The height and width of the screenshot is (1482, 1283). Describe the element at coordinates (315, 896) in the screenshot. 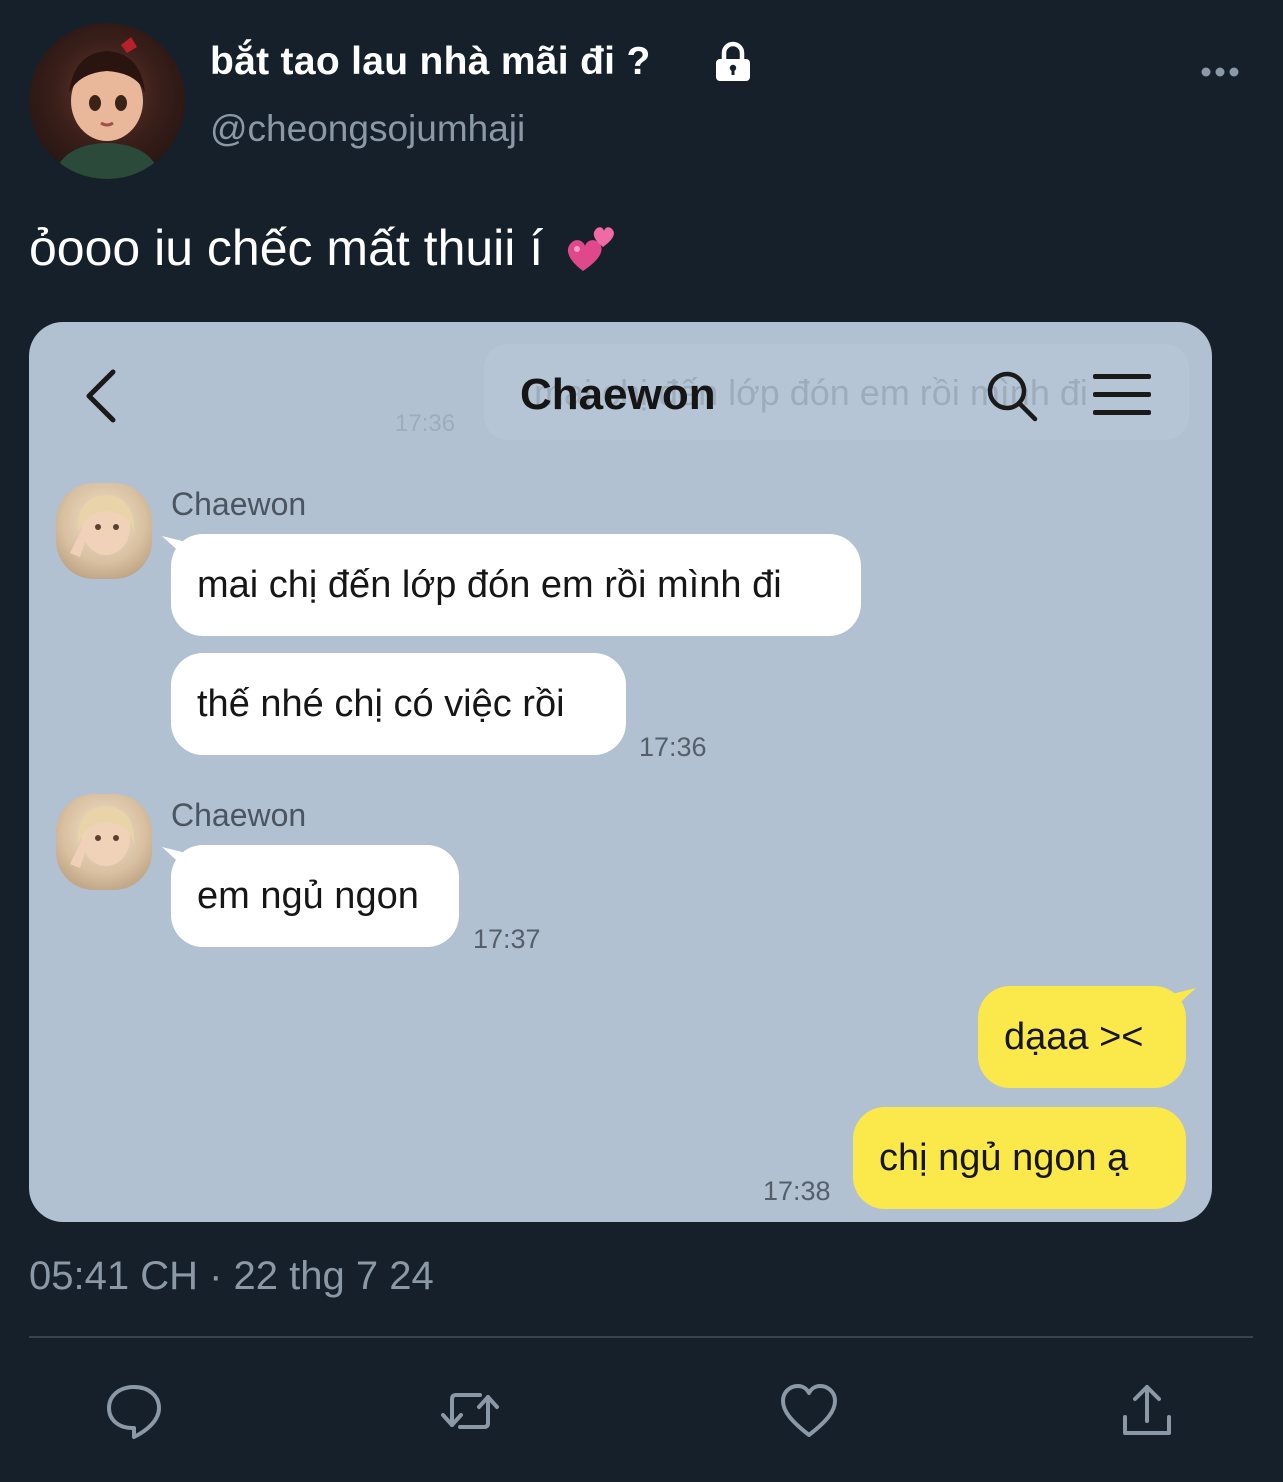

I see `message-bubble: em ngủ ngon` at that location.